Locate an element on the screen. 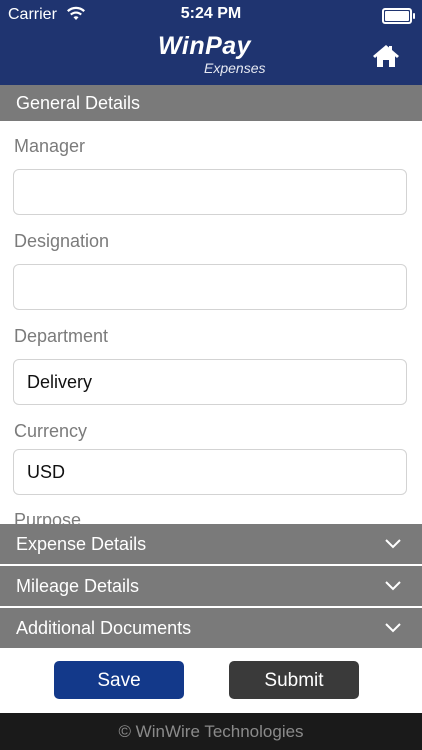 Image resolution: width=422 pixels, height=750 pixels. department-input: Delivery is located at coordinates (210, 382).